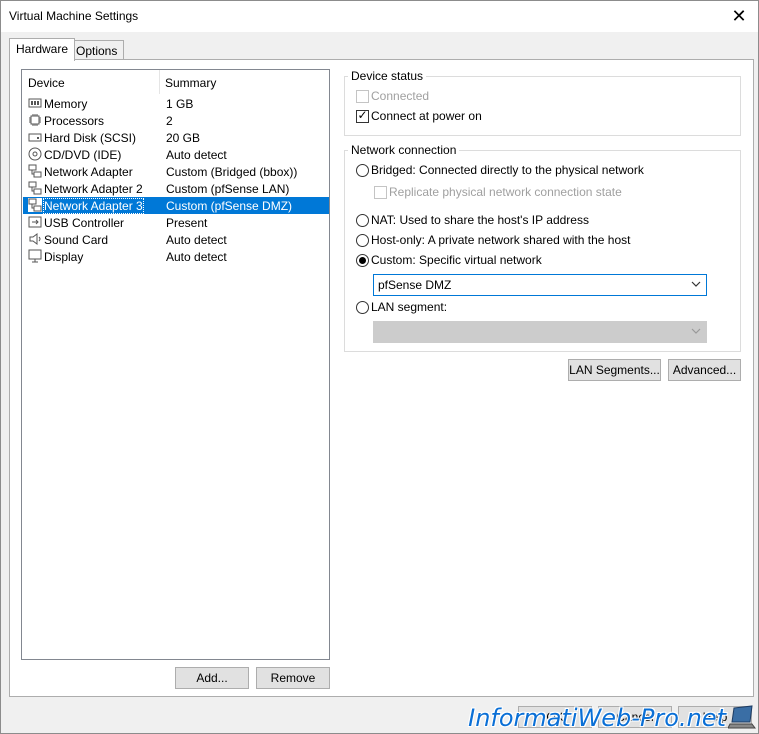 The height and width of the screenshot is (734, 759). I want to click on title-bar: Virtual Machine Settings ✕, so click(379, 16).